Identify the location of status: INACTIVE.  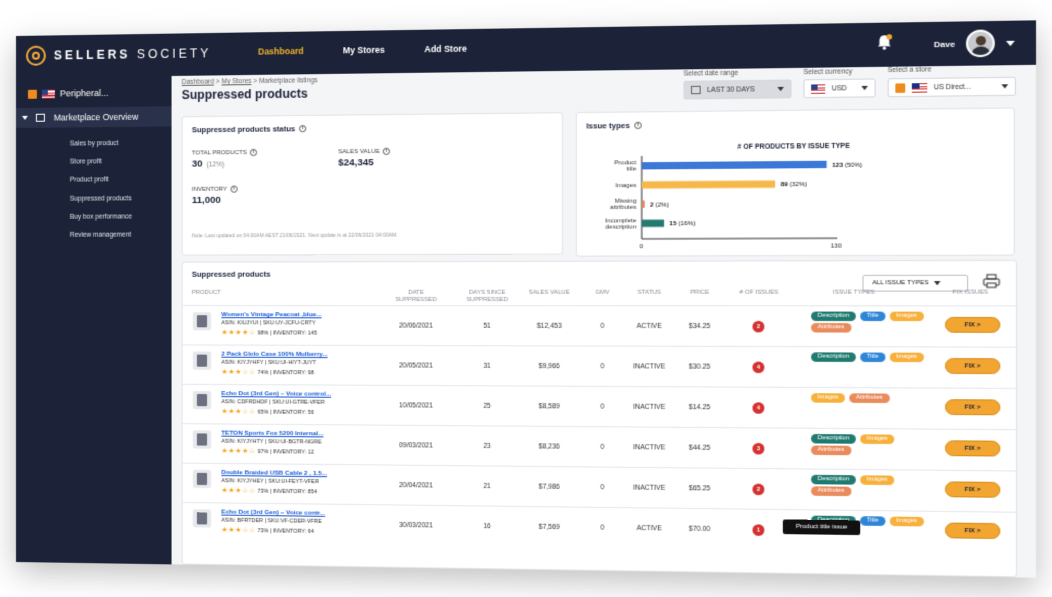
(649, 488).